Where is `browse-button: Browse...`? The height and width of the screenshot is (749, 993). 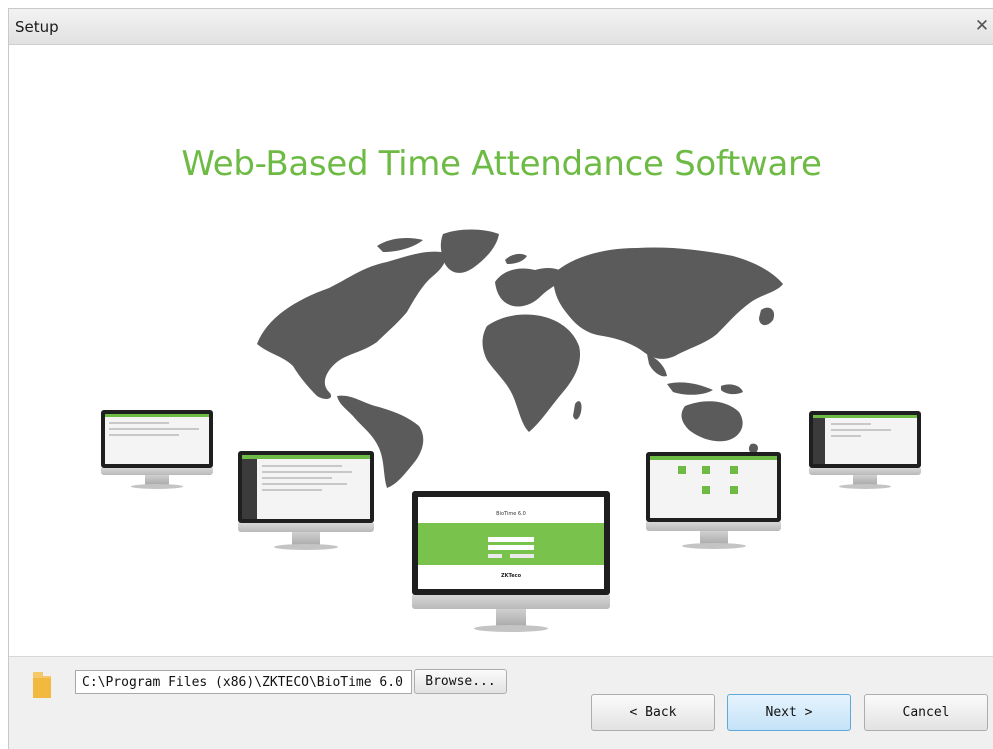 browse-button: Browse... is located at coordinates (460, 681).